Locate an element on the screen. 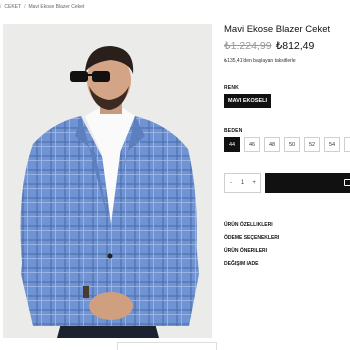  size-option-more is located at coordinates (347, 144).